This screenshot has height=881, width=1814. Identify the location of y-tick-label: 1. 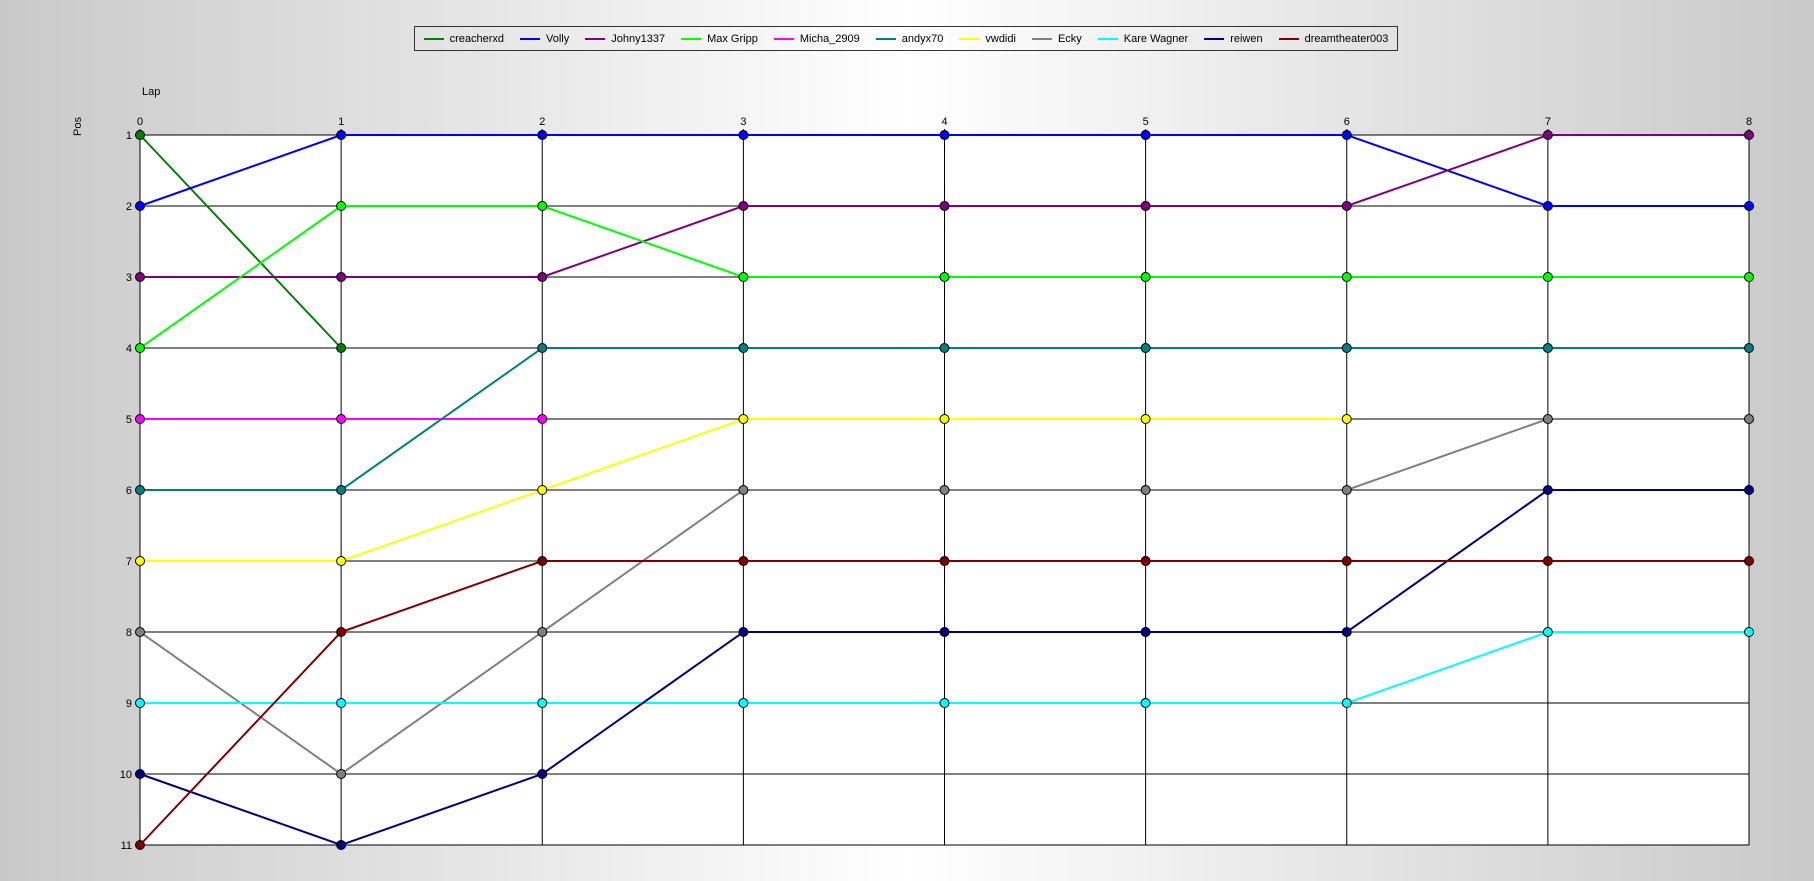
(129, 136).